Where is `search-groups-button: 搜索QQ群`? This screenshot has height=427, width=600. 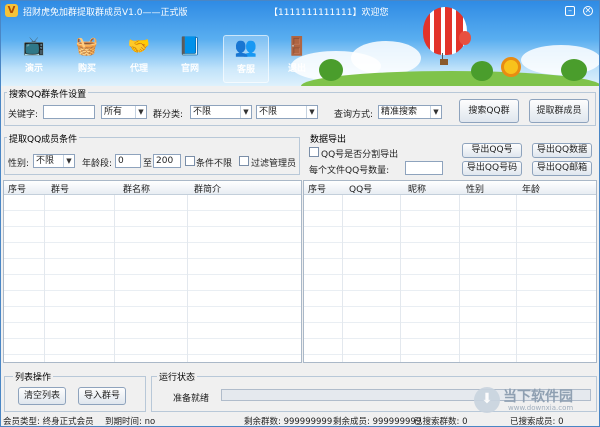 search-groups-button: 搜索QQ群 is located at coordinates (489, 111).